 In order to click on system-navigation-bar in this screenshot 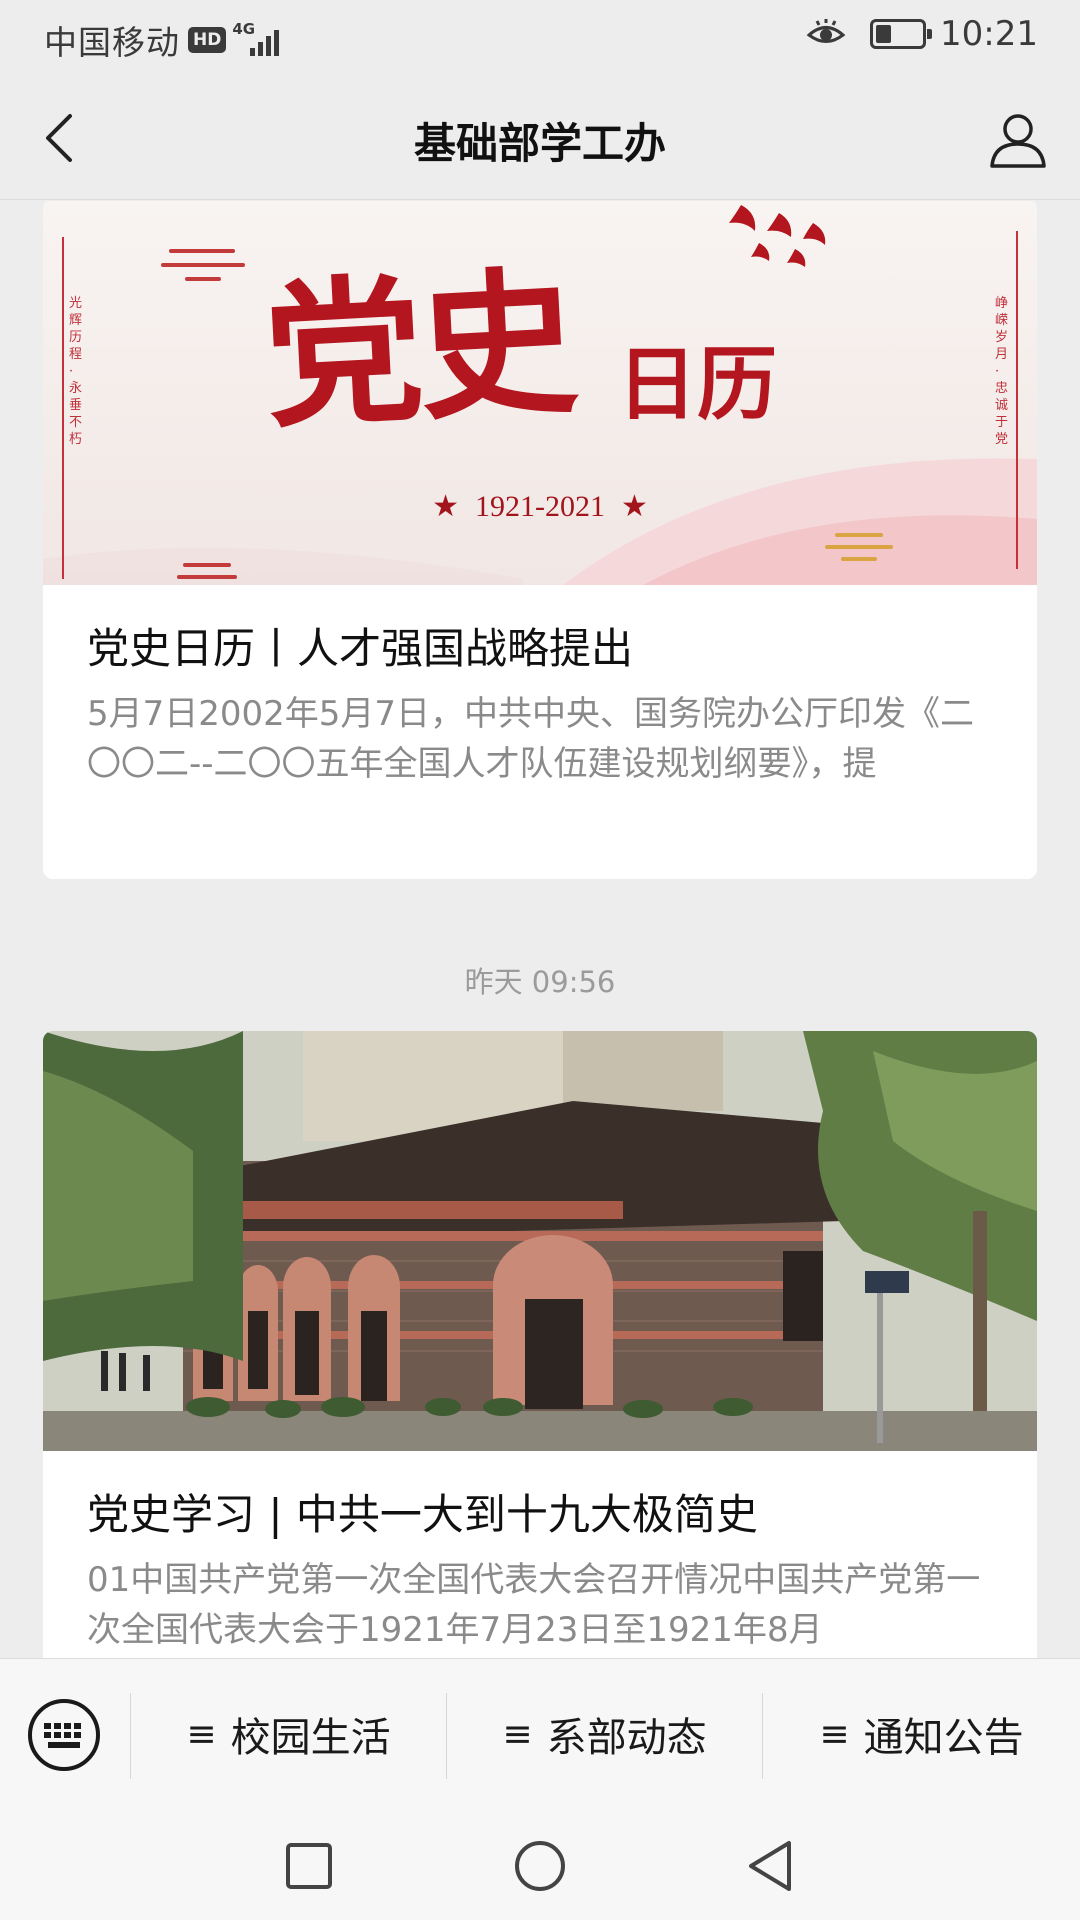, I will do `click(540, 1864)`.